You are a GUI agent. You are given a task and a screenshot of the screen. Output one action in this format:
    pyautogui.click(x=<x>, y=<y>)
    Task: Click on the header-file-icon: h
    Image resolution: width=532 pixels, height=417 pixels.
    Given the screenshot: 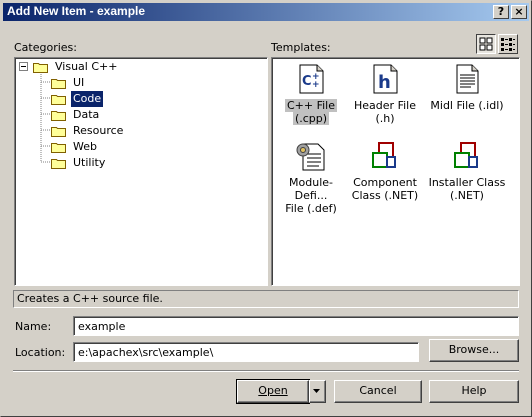 What is the action you would take?
    pyautogui.click(x=385, y=79)
    